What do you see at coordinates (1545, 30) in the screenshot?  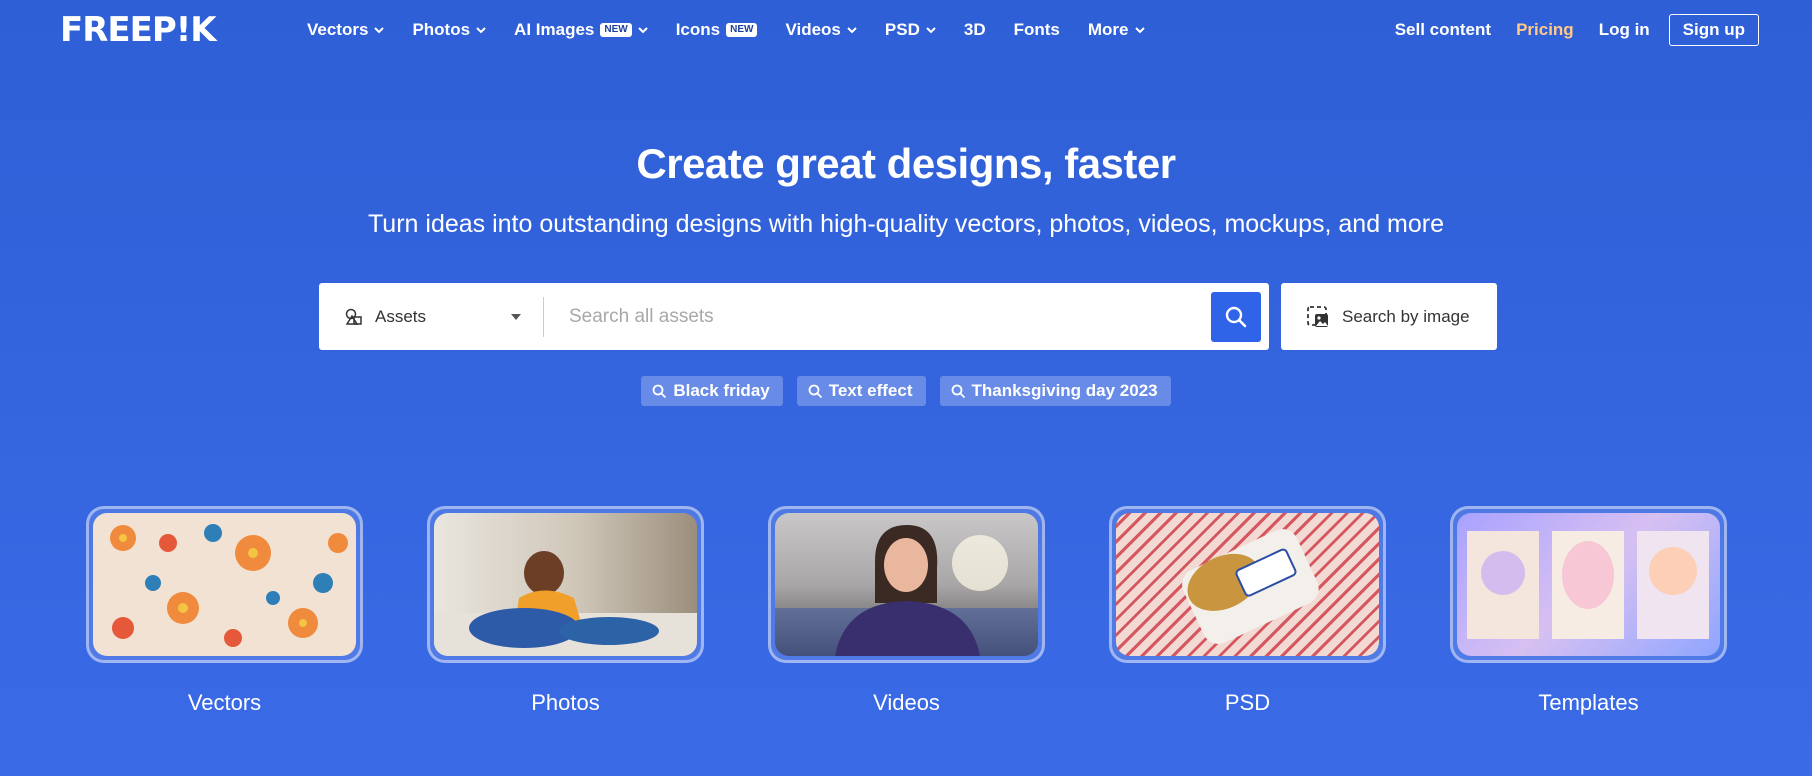 I see `pricing-link: Pricing` at bounding box center [1545, 30].